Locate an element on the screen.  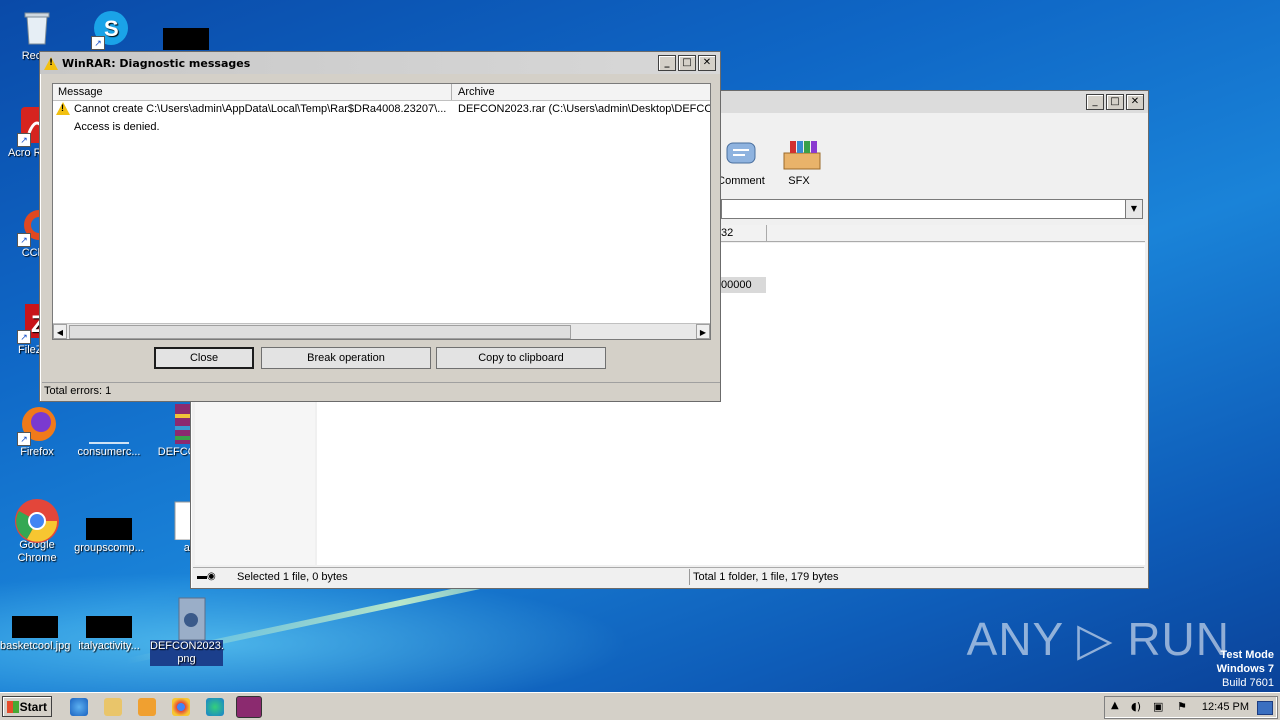
column-header-crc32: 32 is located at coordinates (727, 233).